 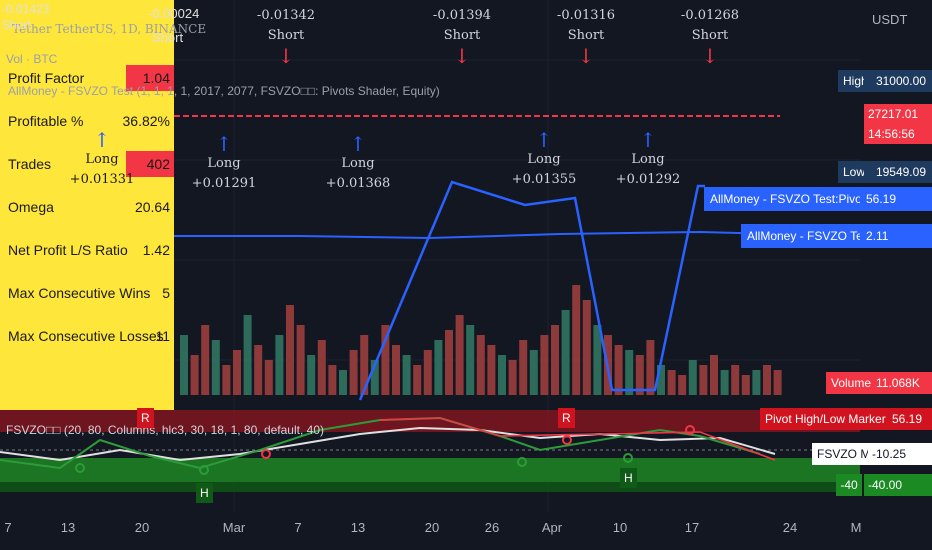 I want to click on stat-value: 1.42, so click(x=156, y=250).